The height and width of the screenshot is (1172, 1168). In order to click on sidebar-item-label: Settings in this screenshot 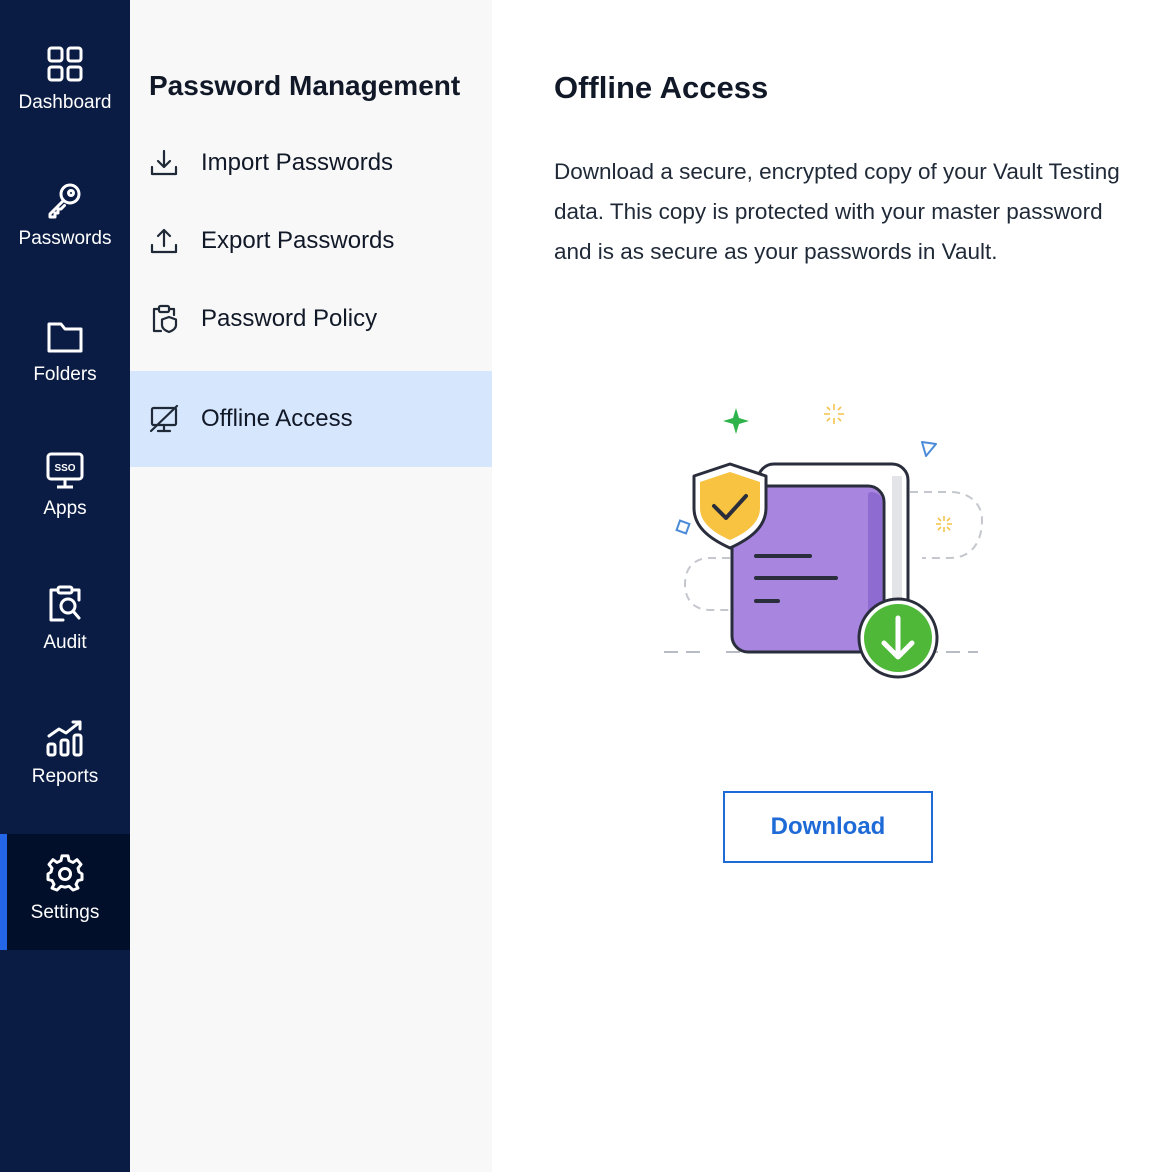, I will do `click(65, 912)`.